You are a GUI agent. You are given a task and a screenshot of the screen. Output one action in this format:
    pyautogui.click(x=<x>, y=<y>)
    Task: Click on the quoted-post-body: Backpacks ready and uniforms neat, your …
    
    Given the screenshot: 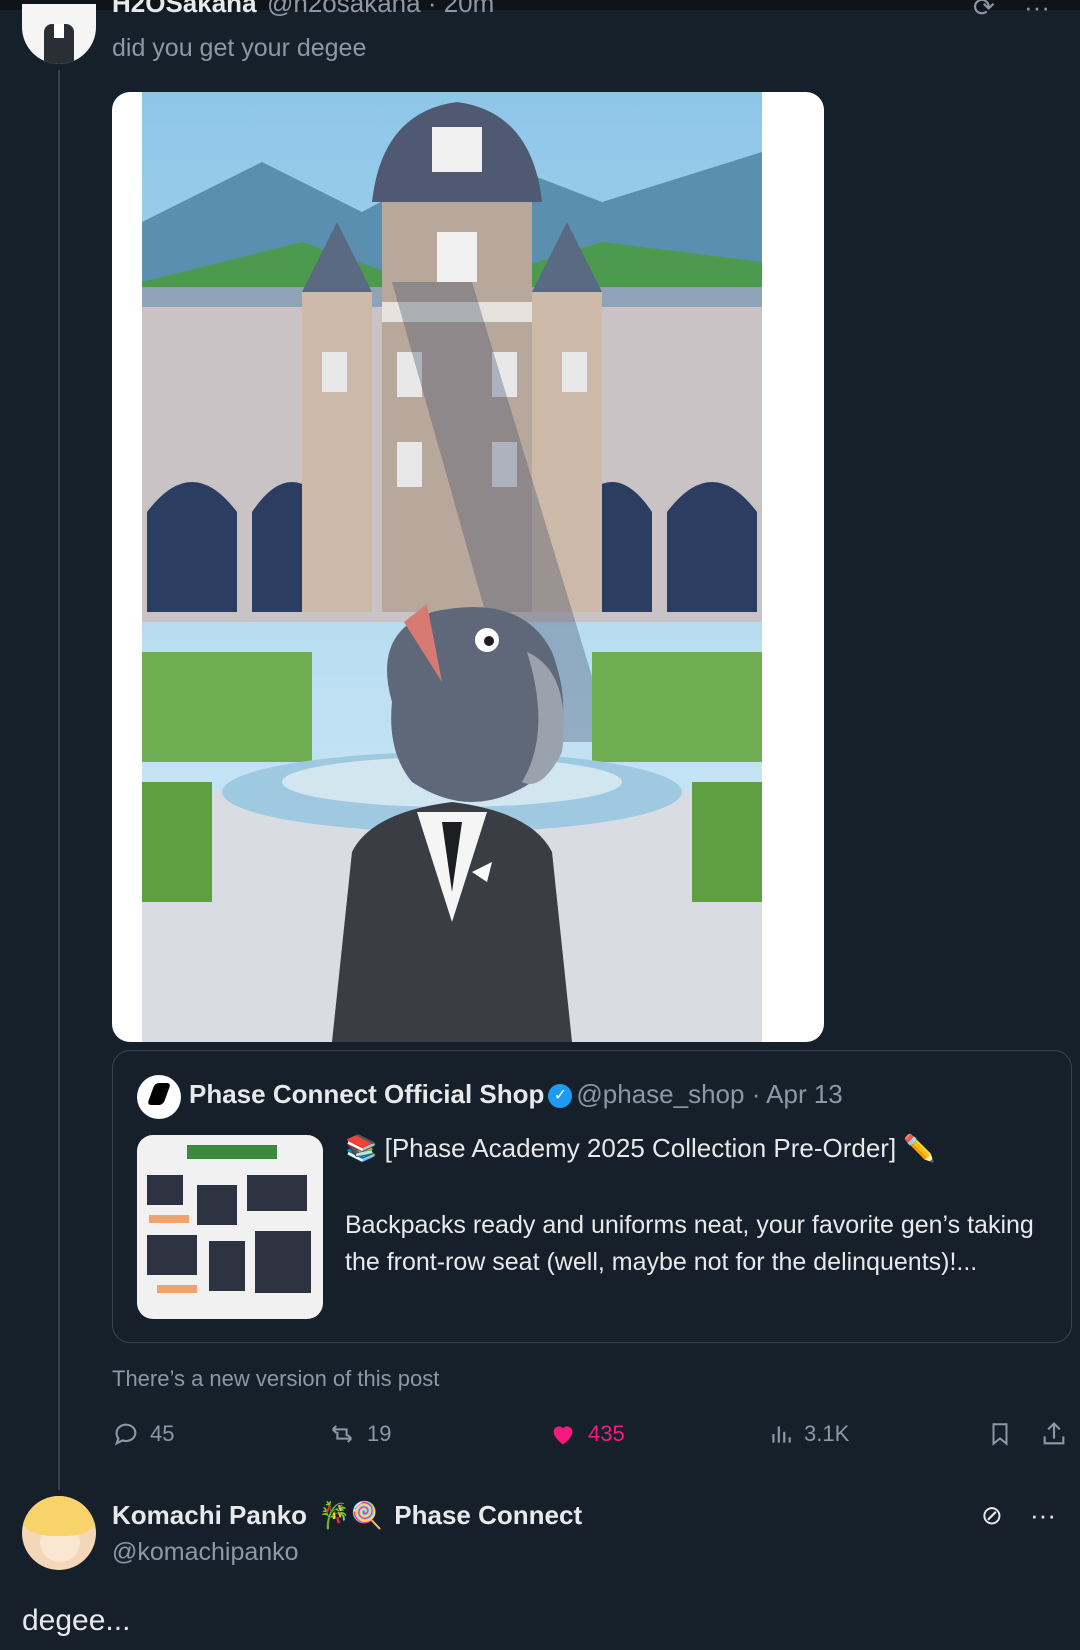 What is the action you would take?
    pyautogui.click(x=689, y=1243)
    